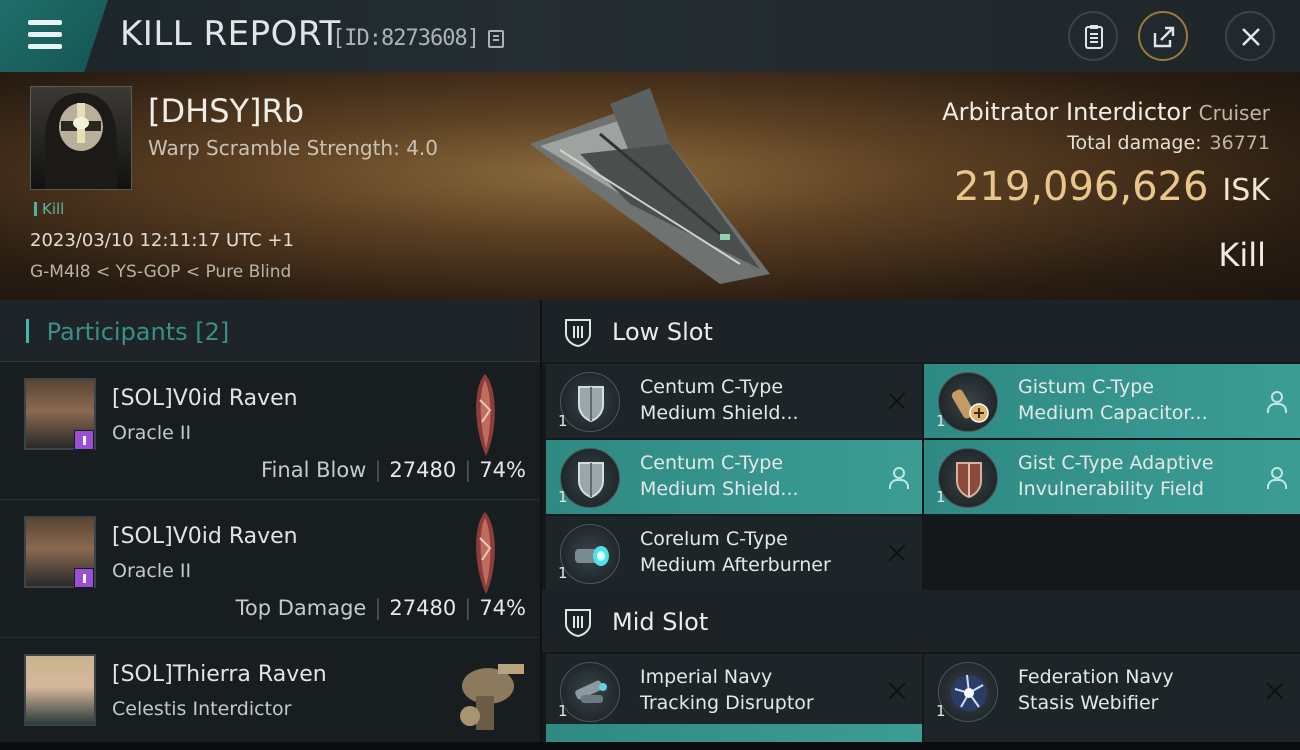  Describe the element at coordinates (1116, 463) in the screenshot. I see `module-name-line1: Gist C-Type Adaptive` at that location.